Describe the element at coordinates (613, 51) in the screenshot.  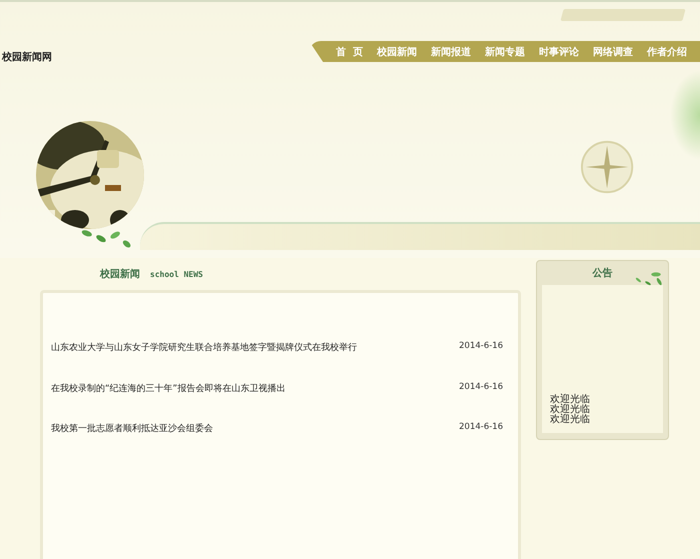
I see `nav-link: 网络调查` at that location.